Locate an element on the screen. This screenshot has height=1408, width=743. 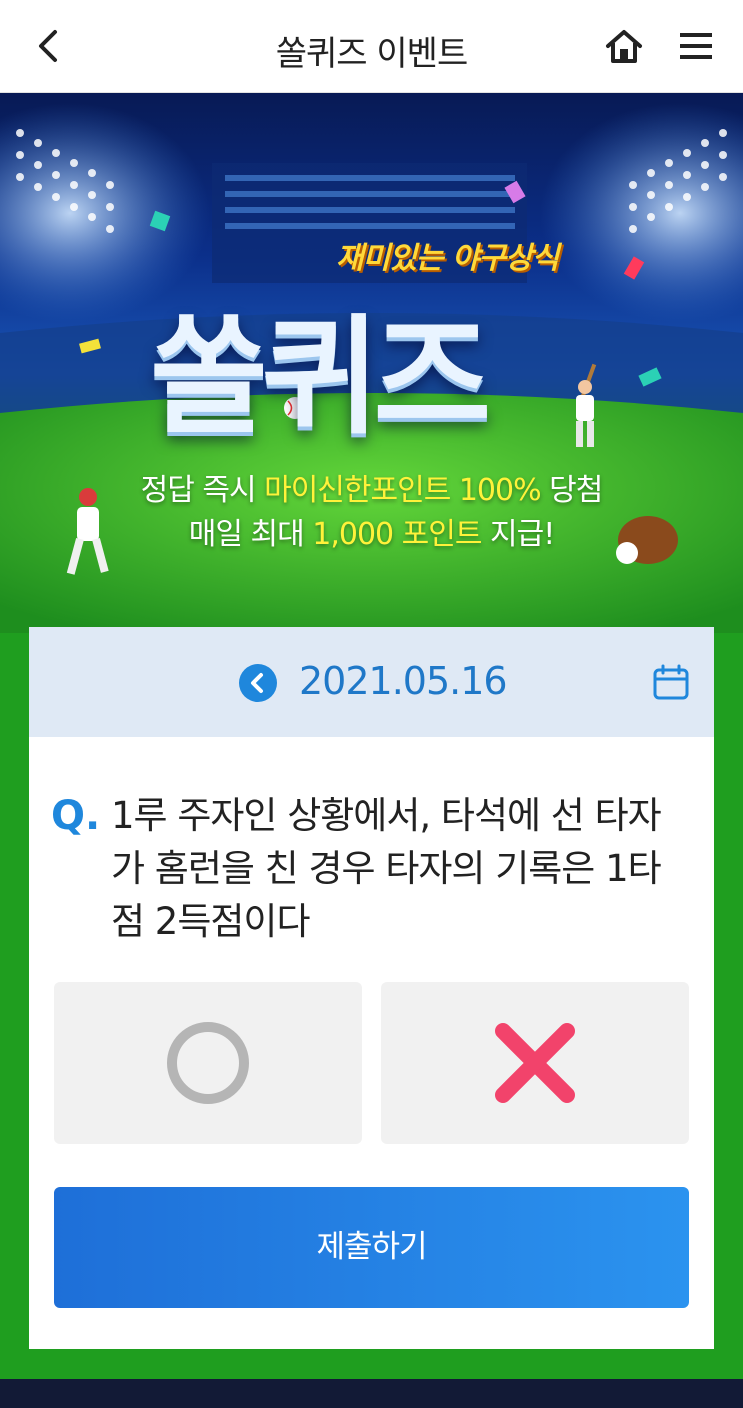
banner-line-2: 매일 최대 1,000 포인트 지급! is located at coordinates (371, 531).